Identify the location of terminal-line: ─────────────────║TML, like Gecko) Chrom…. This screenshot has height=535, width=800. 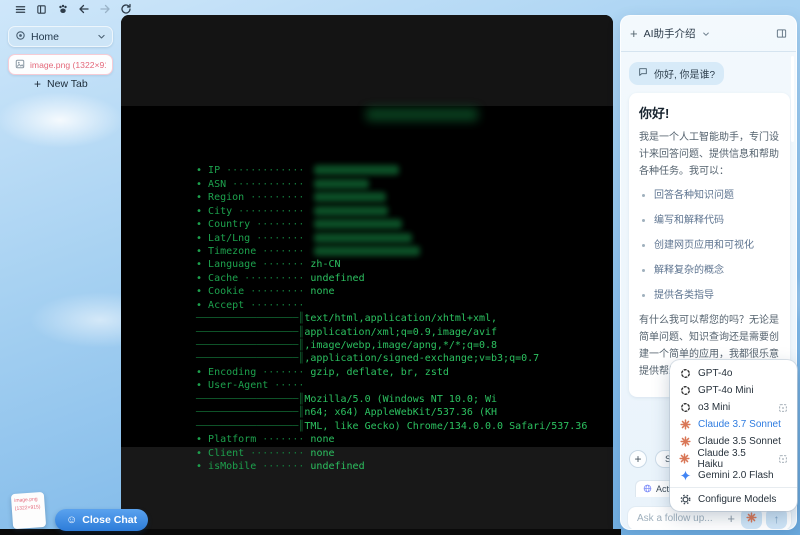
(392, 426).